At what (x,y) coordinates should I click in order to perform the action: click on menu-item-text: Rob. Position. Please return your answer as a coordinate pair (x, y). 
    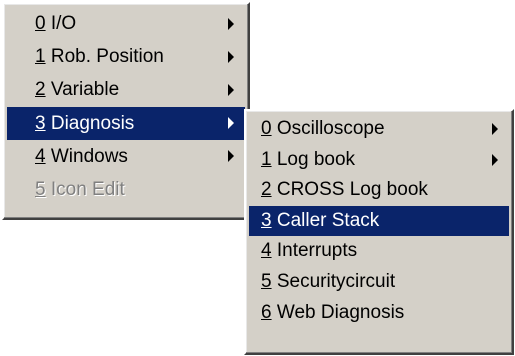
    Looking at the image, I should click on (104, 57).